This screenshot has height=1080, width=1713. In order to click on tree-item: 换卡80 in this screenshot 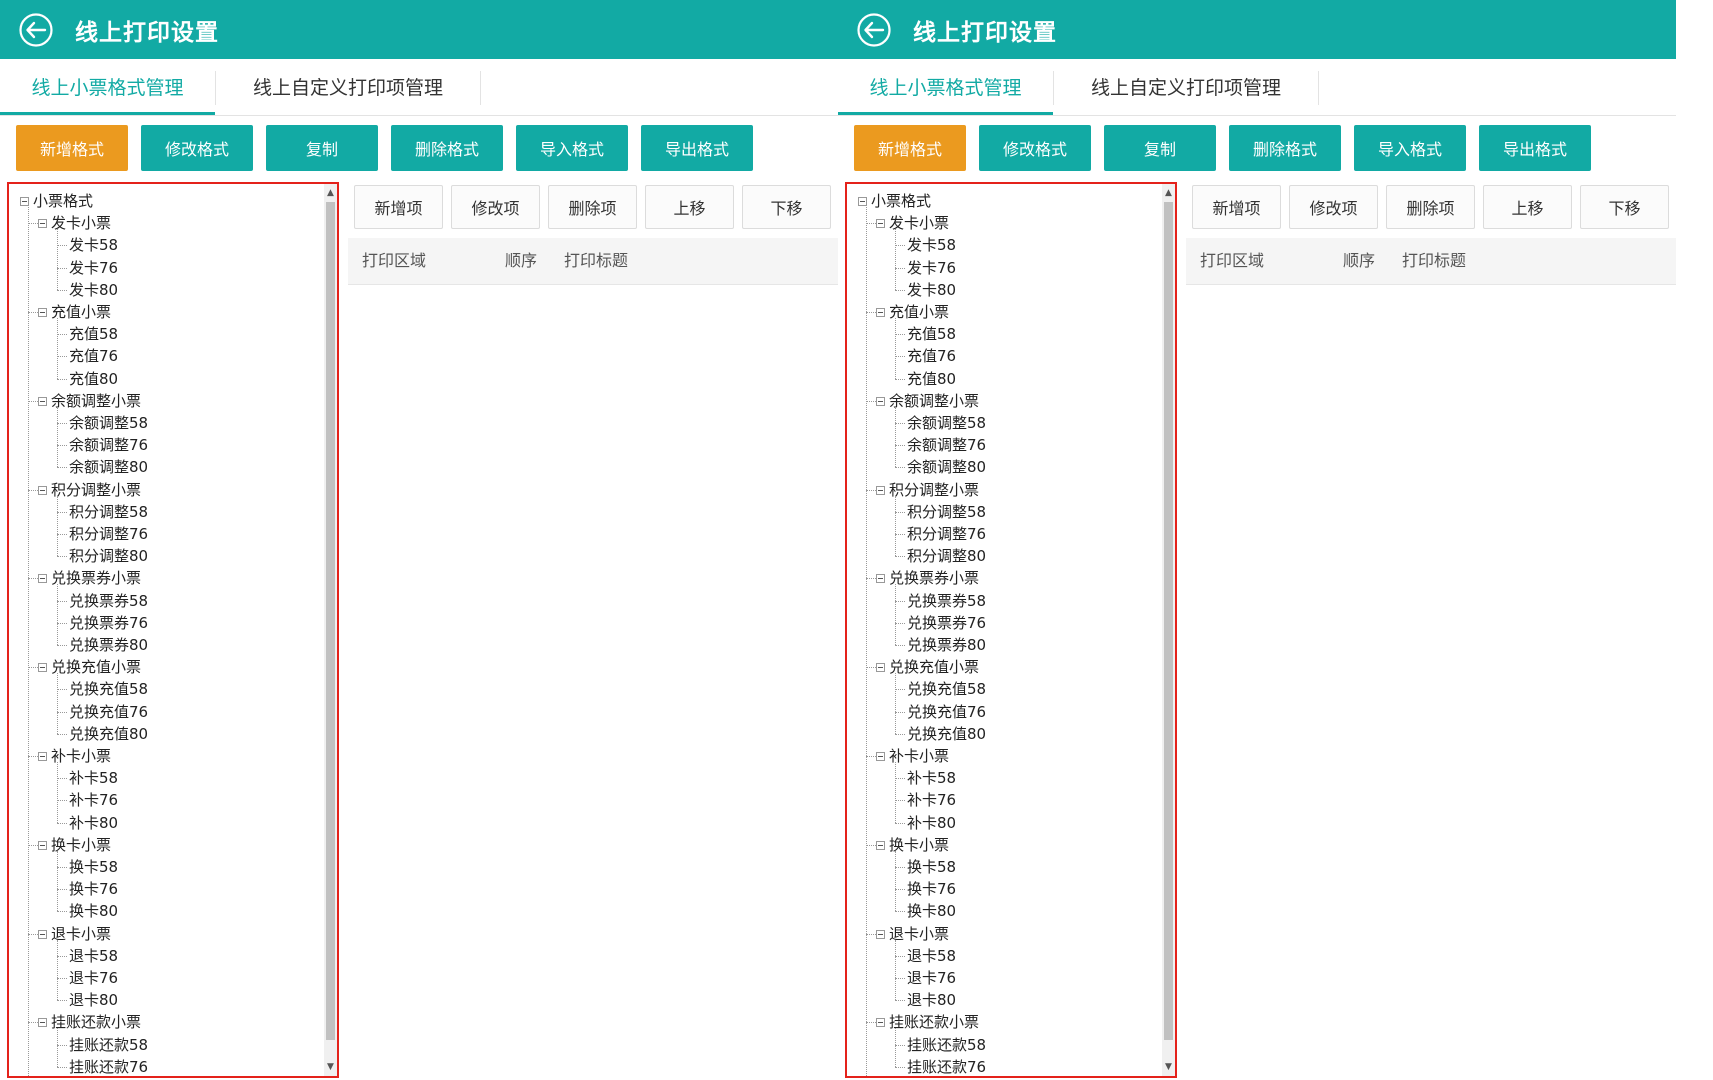, I will do `click(93, 911)`.